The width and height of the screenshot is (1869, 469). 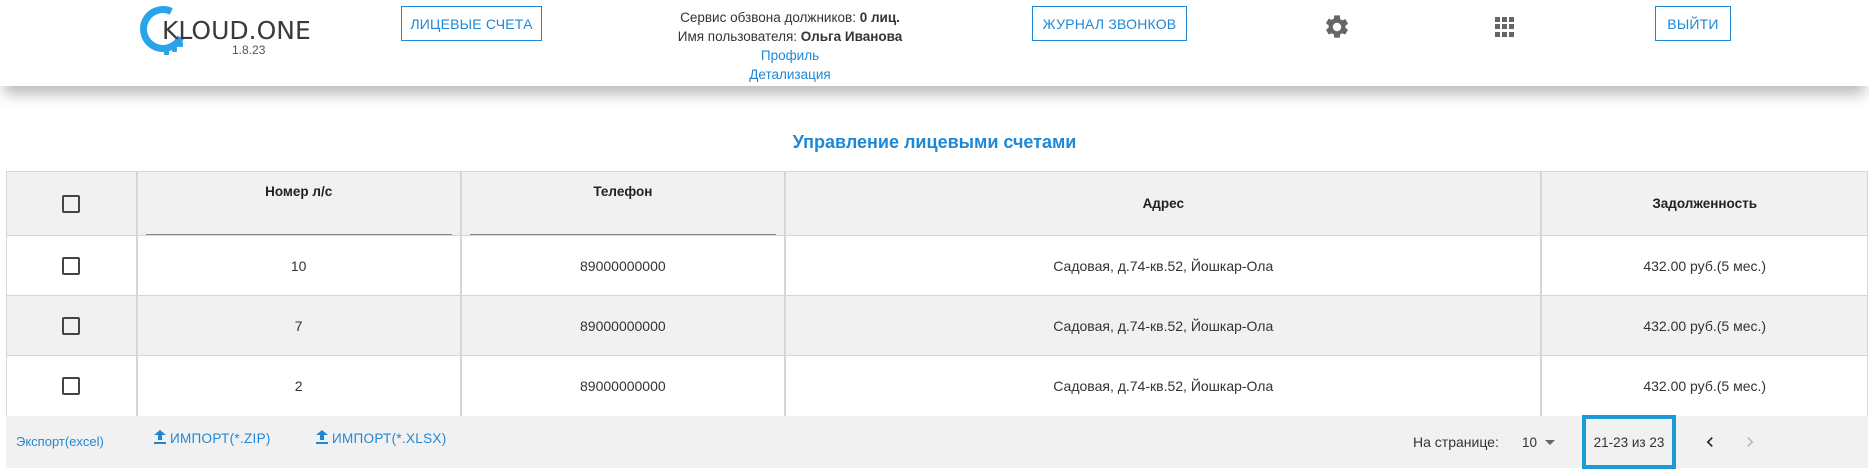 I want to click on app-version: 1.8.23, so click(x=249, y=50).